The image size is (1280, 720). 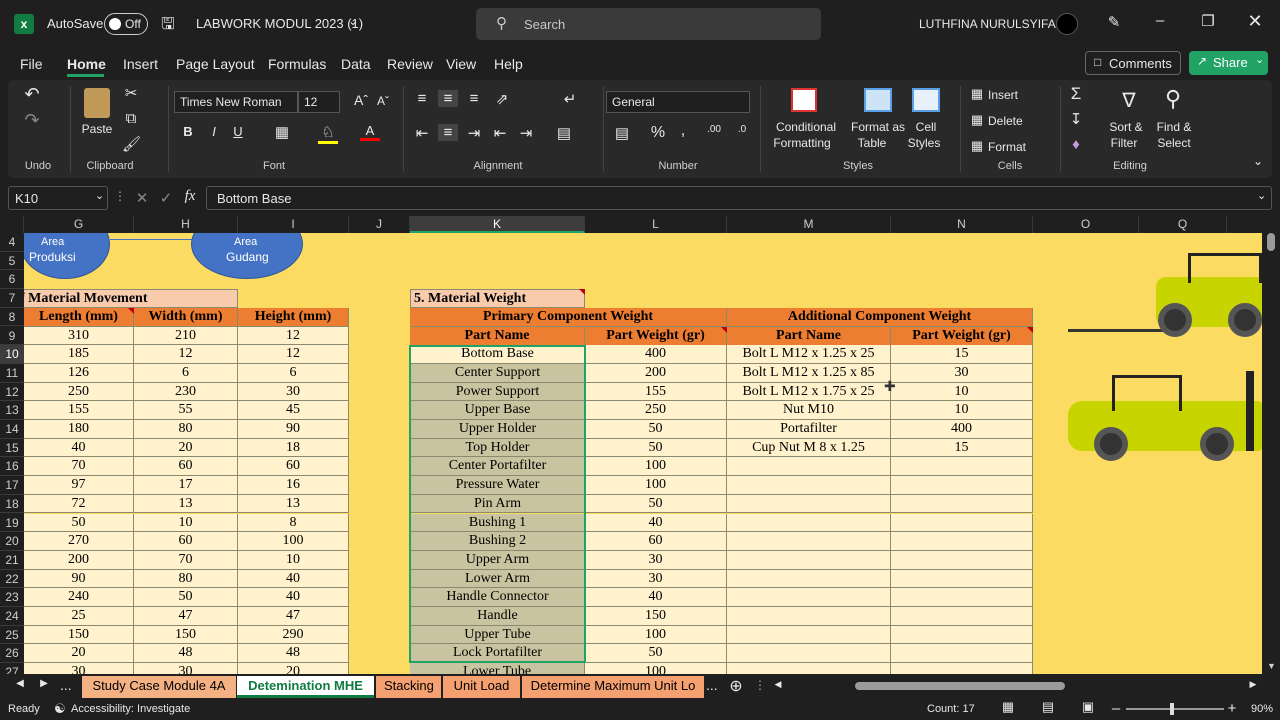 What do you see at coordinates (809, 373) in the screenshot?
I see `additional-part-name-cell: Bolt L M12 x 1.25 x 85` at bounding box center [809, 373].